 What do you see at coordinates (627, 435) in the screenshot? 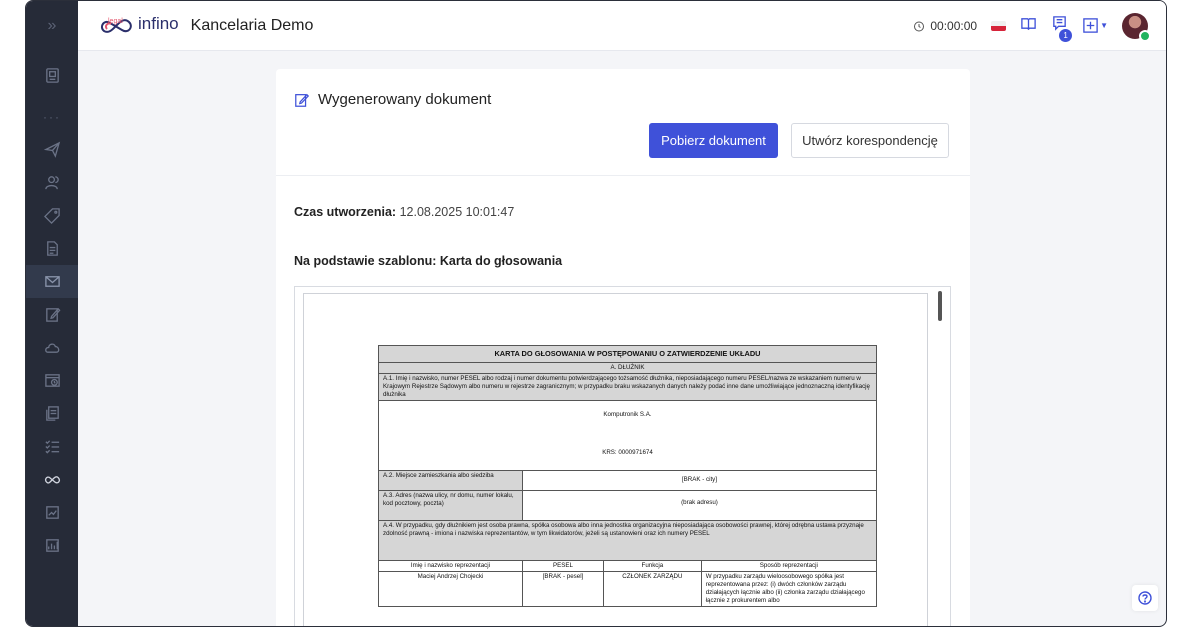
I see `a1-value: Komputronik S.A. KRS: 0000971674` at bounding box center [627, 435].